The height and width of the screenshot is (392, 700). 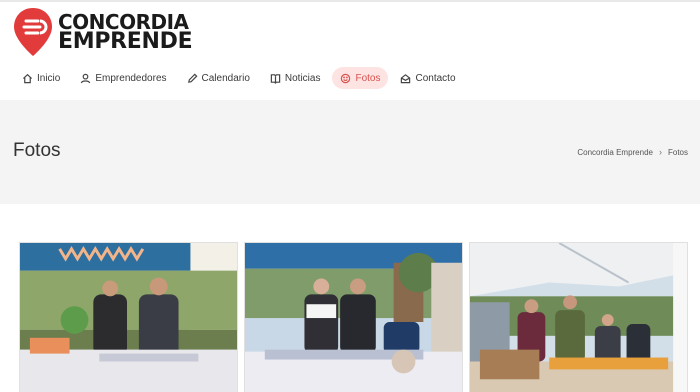 What do you see at coordinates (346, 78) in the screenshot?
I see `smile-icon` at bounding box center [346, 78].